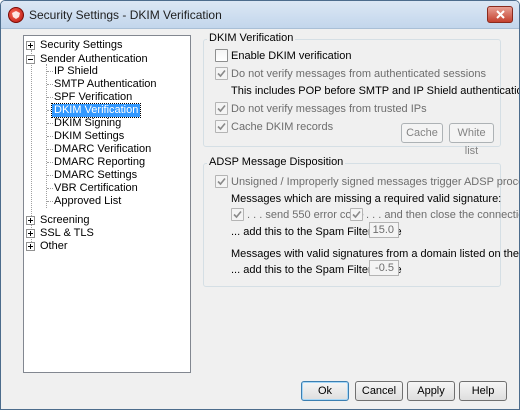 The width and height of the screenshot is (520, 410). Describe the element at coordinates (325, 391) in the screenshot. I see `ok-button: Ok` at that location.